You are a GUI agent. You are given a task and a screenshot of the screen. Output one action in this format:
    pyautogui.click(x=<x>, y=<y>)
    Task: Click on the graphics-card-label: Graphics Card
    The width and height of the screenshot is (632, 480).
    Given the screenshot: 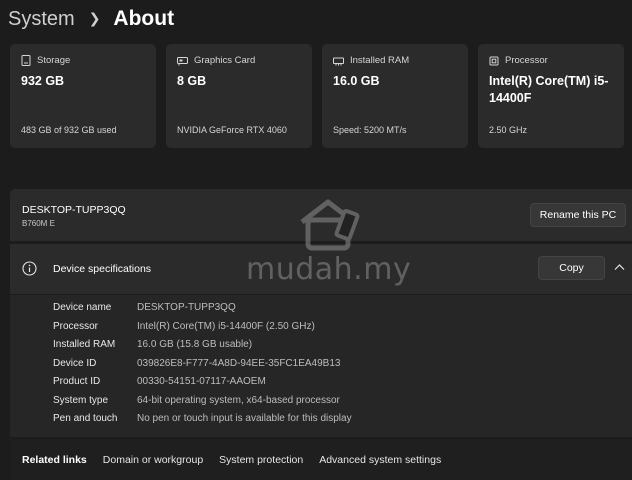 What is the action you would take?
    pyautogui.click(x=225, y=60)
    